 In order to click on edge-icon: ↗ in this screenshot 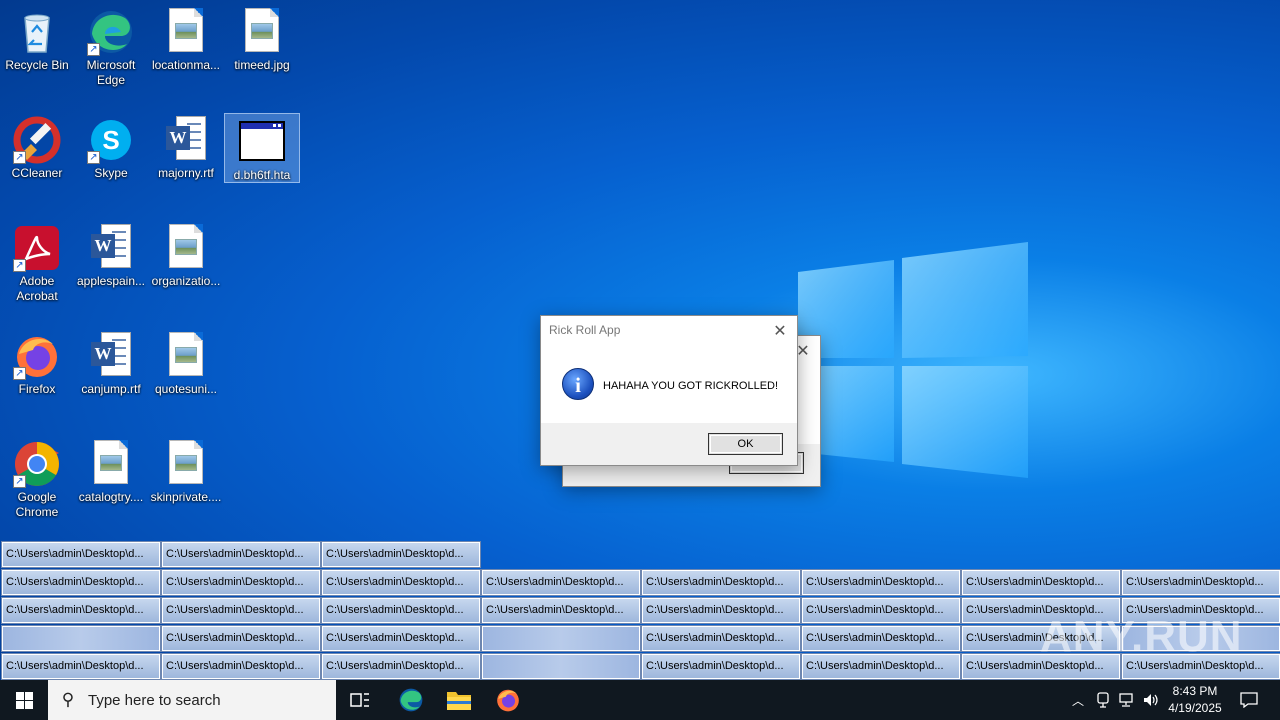, I will do `click(111, 32)`.